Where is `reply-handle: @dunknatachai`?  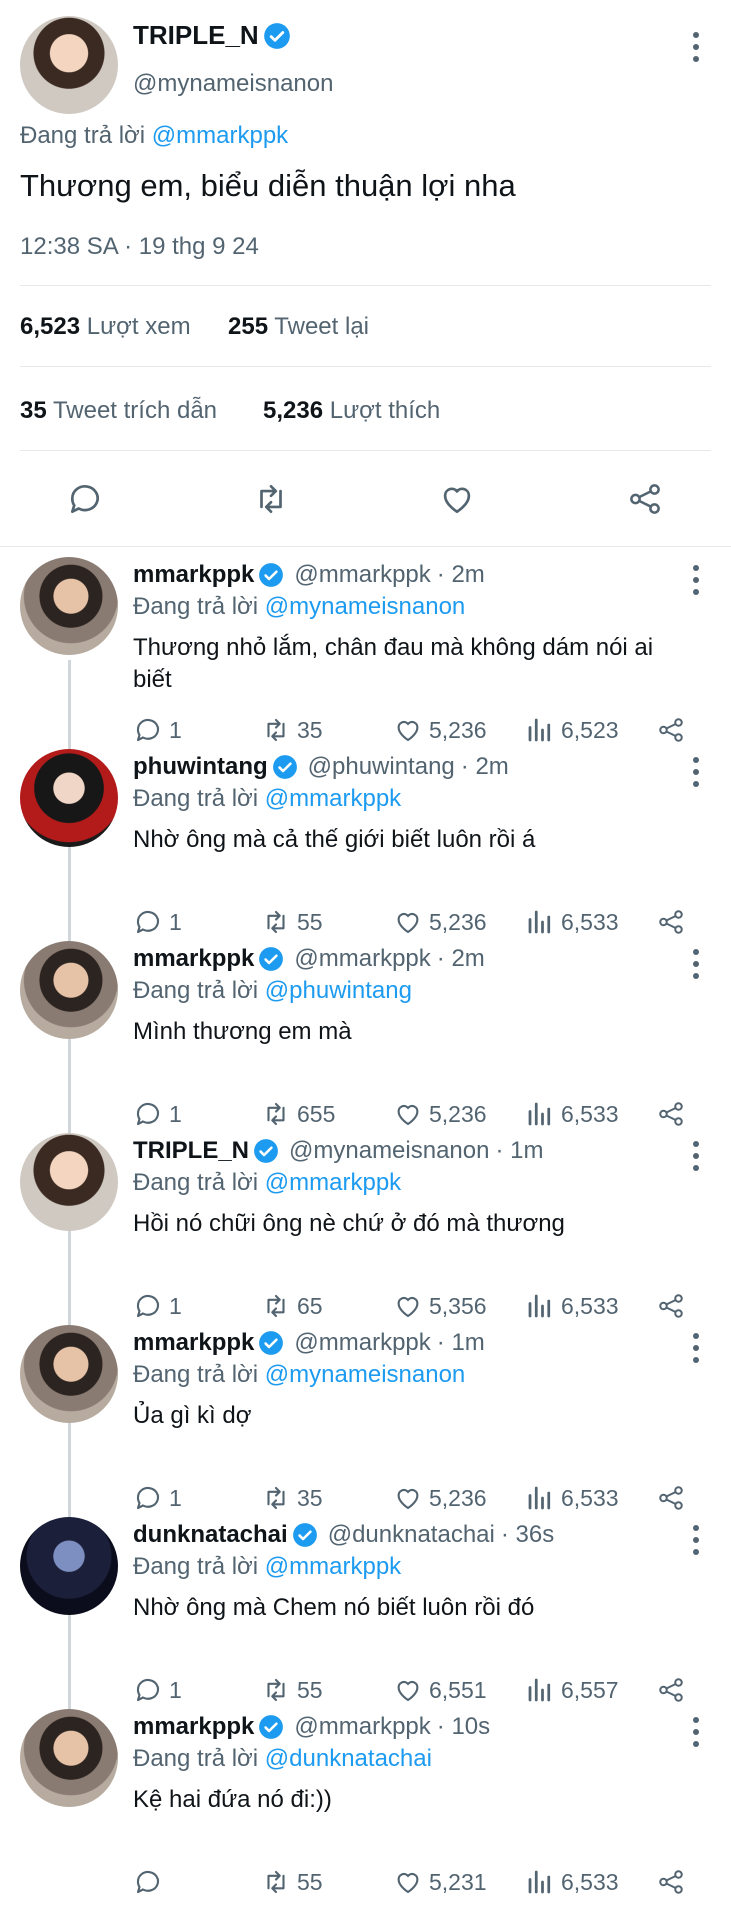
reply-handle: @dunknatachai is located at coordinates (411, 1535).